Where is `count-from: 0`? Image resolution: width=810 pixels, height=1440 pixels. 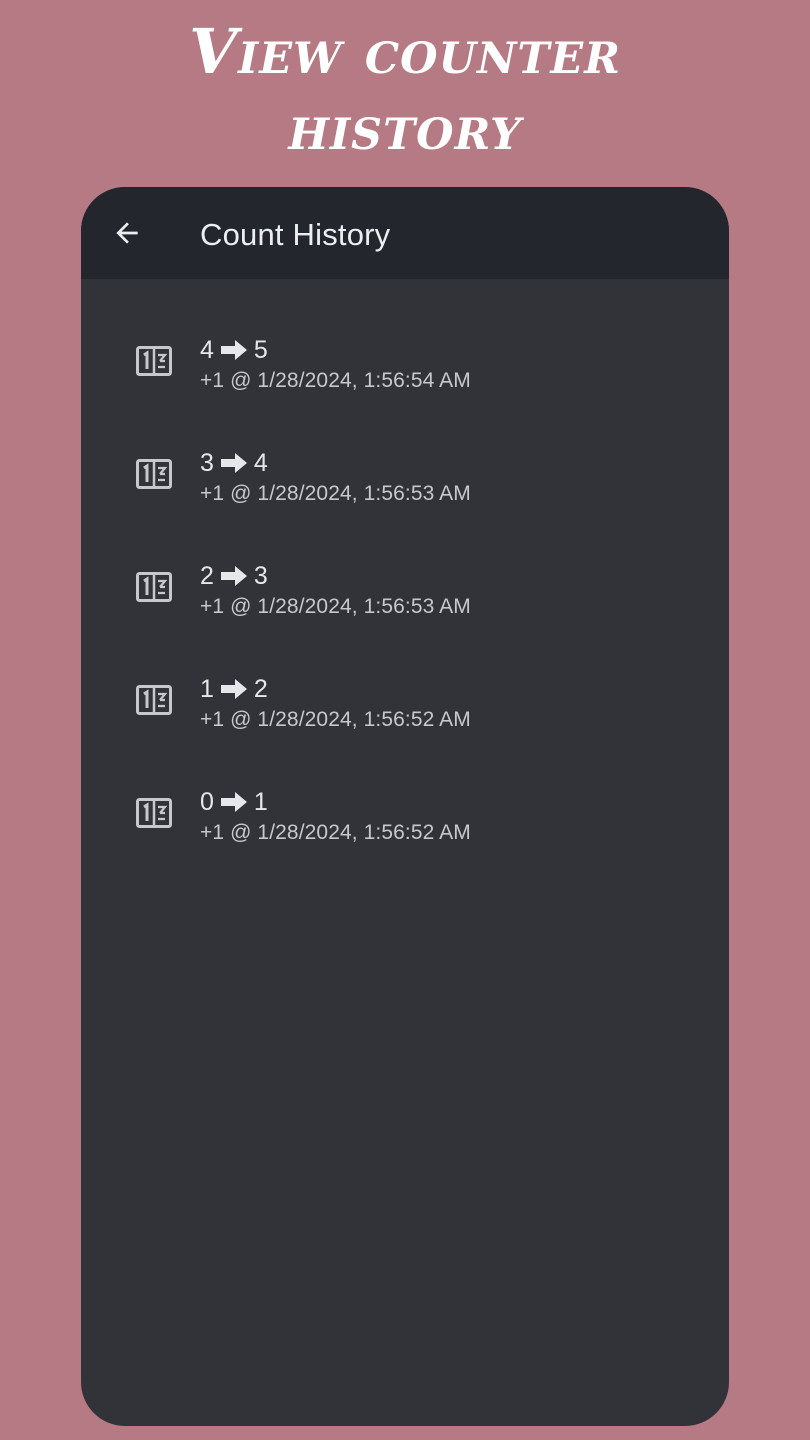 count-from: 0 is located at coordinates (207, 802).